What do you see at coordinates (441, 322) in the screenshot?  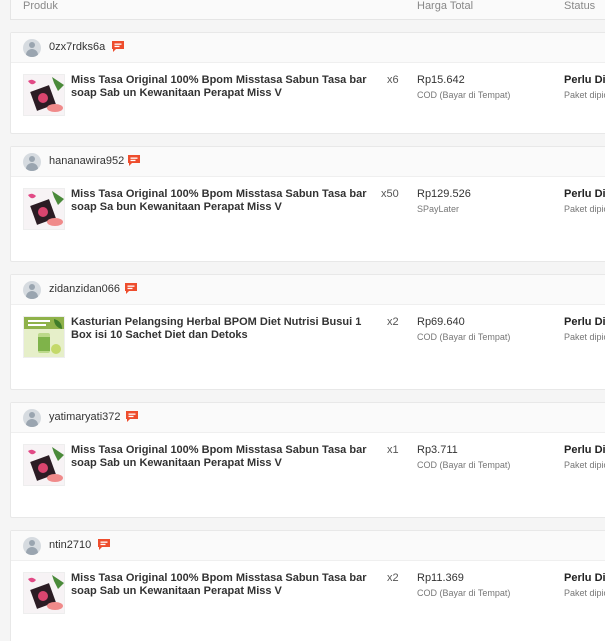 I see `total-price: Rp69.640` at bounding box center [441, 322].